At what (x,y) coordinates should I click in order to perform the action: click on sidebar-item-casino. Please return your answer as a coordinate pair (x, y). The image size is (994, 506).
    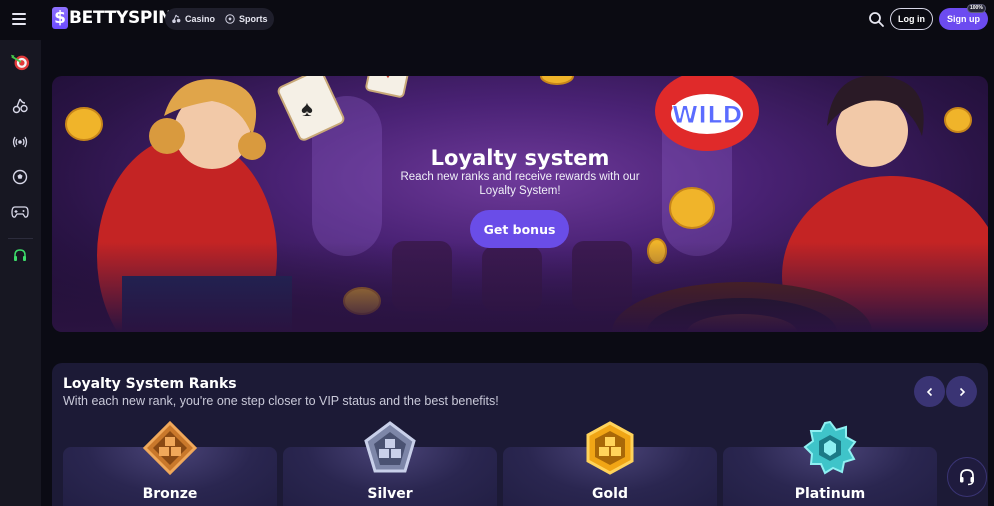
    Looking at the image, I should click on (20, 106).